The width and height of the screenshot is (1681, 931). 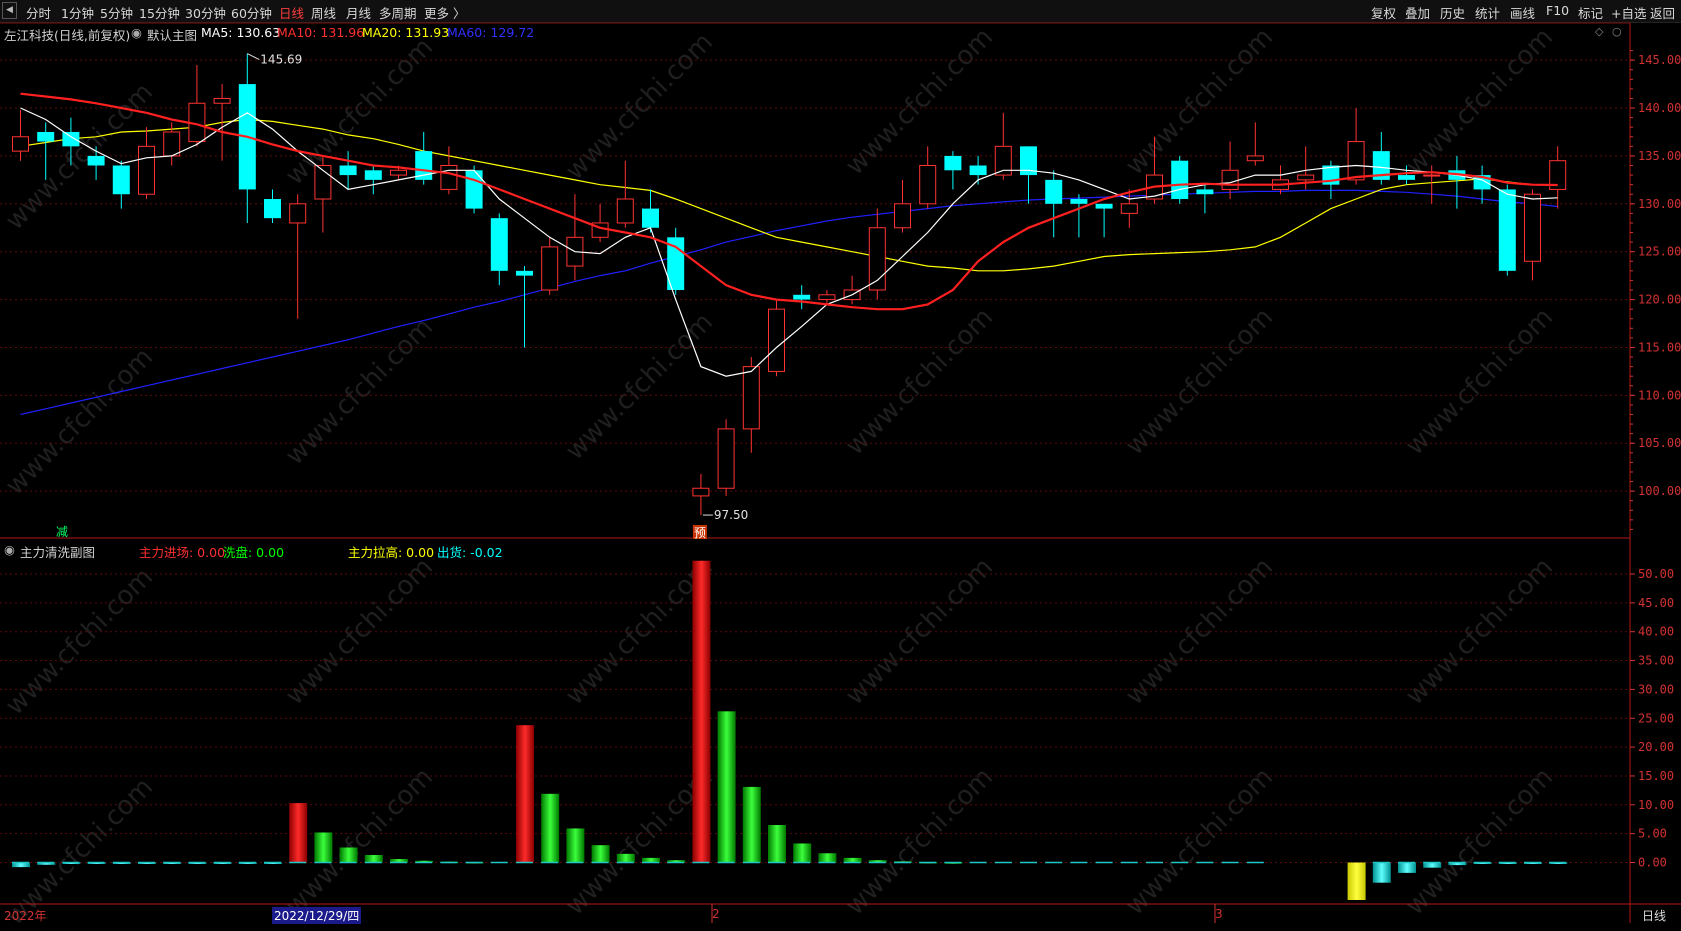 I want to click on pre-marker: 预, so click(x=700, y=533).